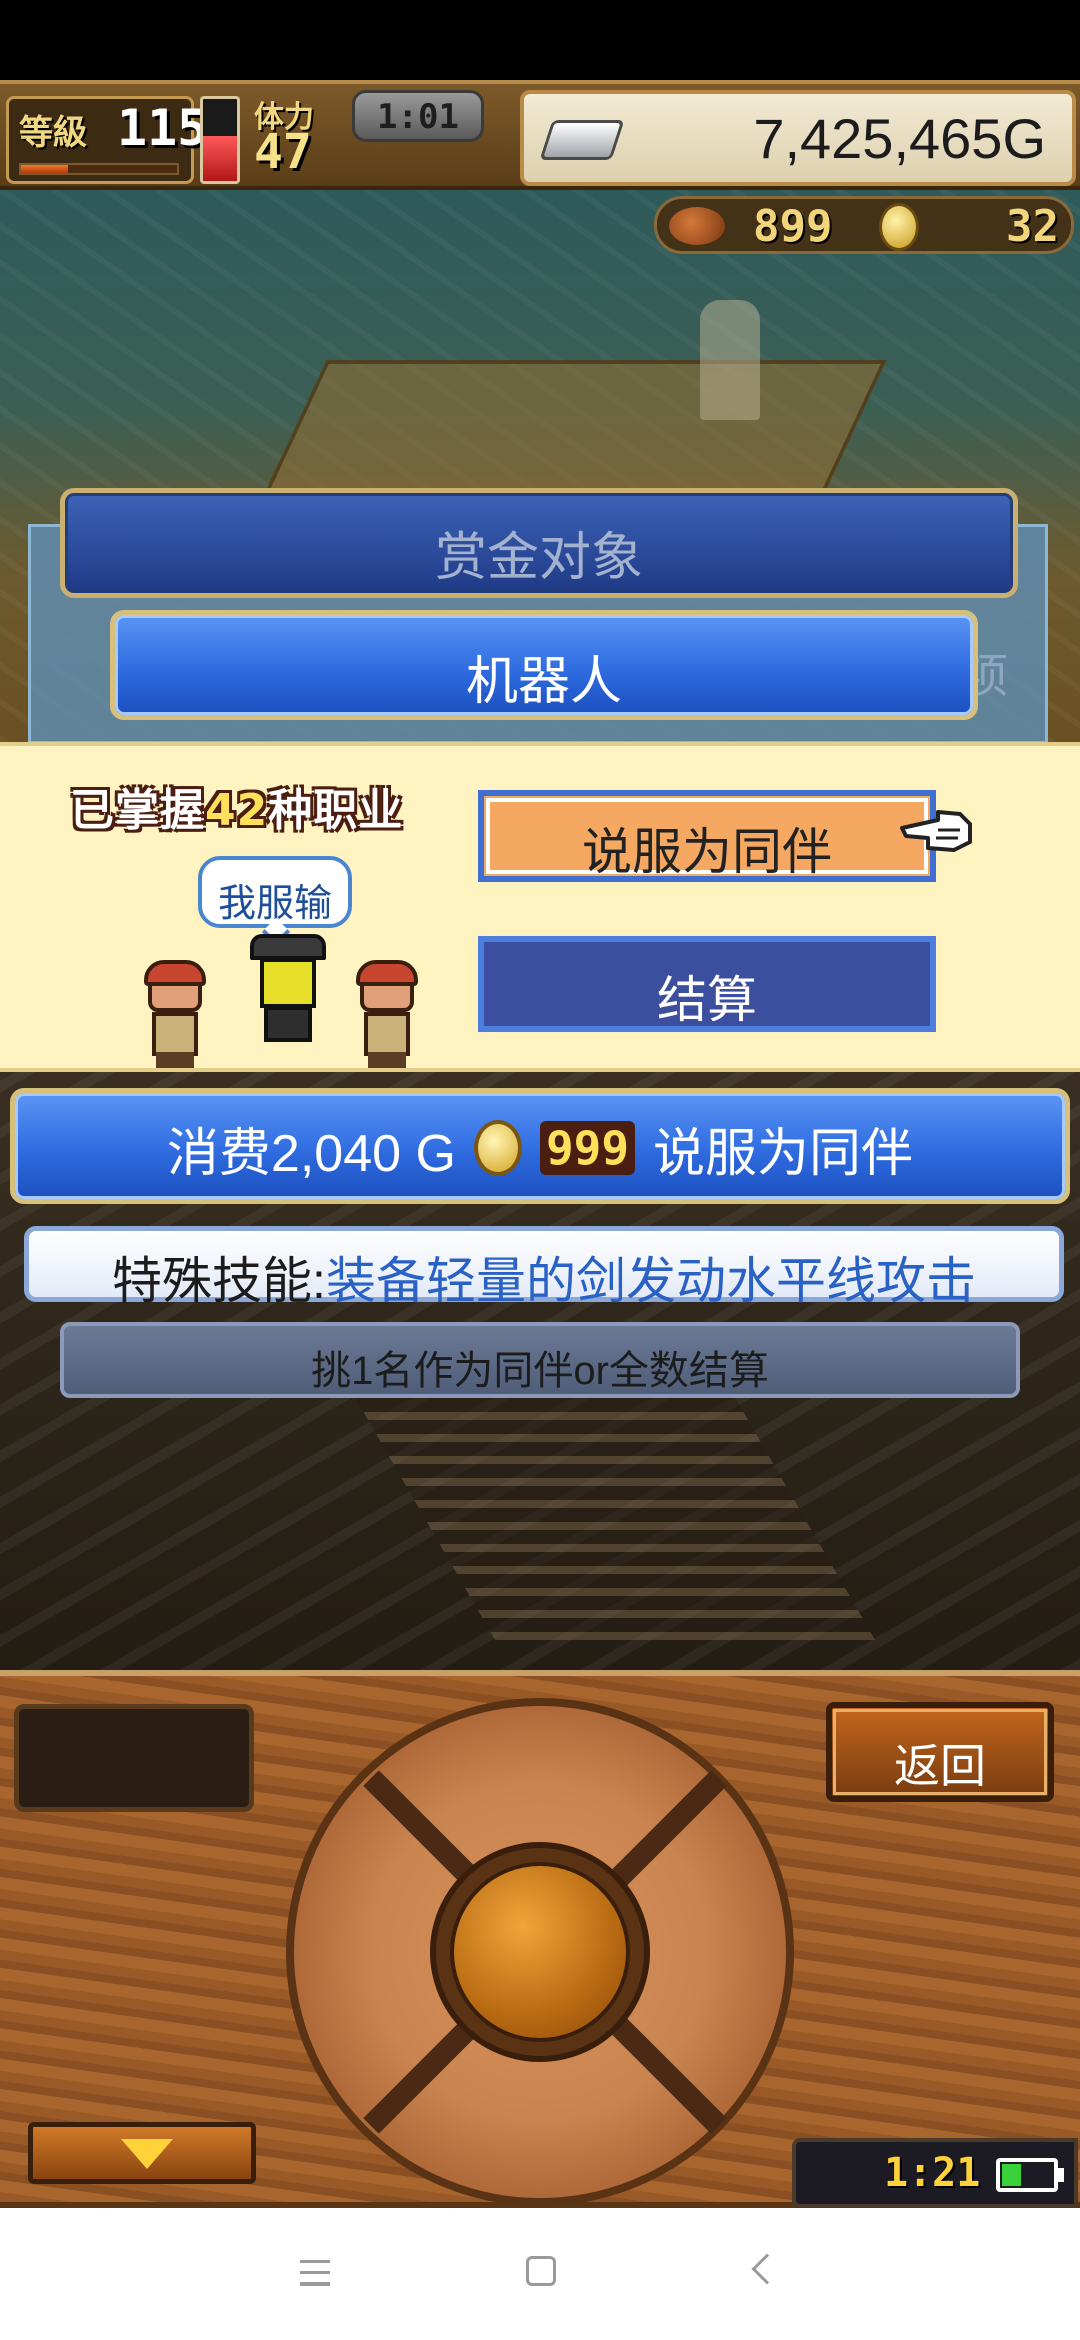  I want to click on battery-icon, so click(1027, 2175).